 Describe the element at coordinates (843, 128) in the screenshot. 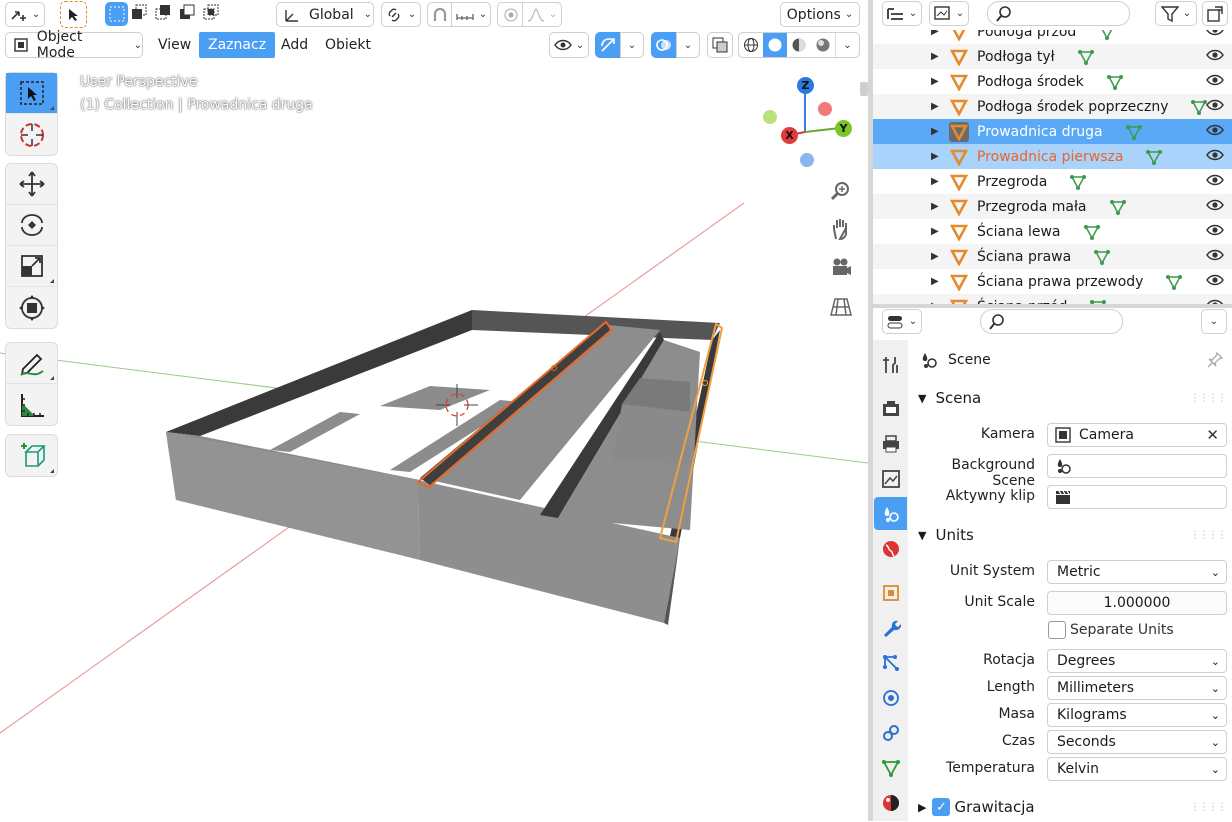

I see `gizmo-y-axis-label: Y` at that location.